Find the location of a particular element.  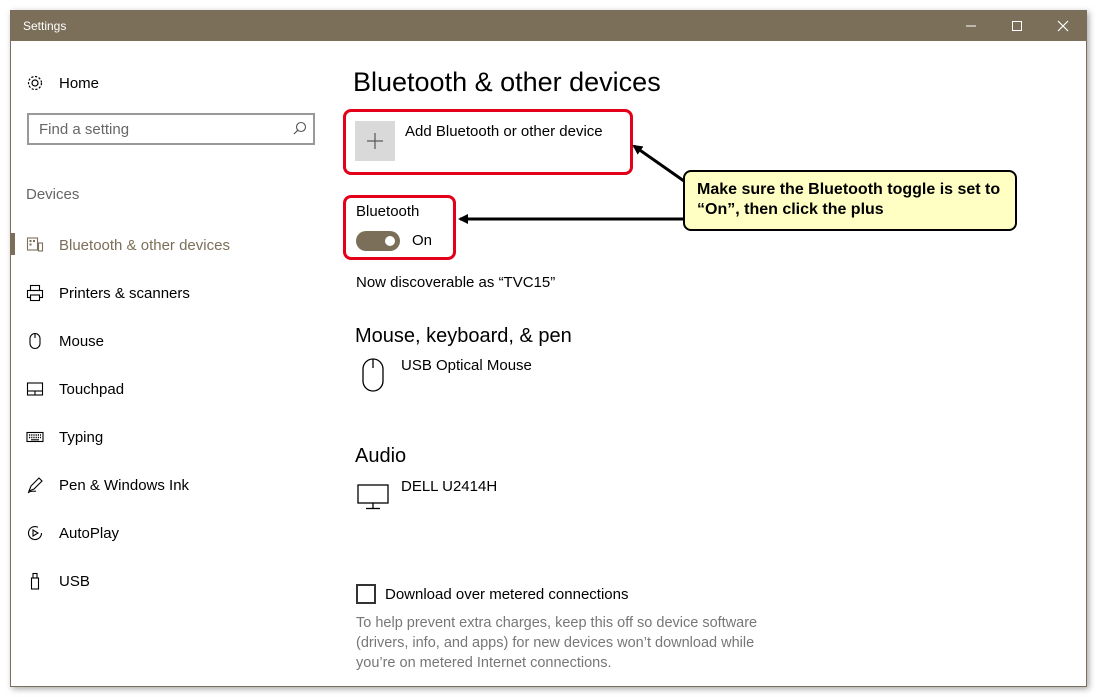

sidebar-item-label: Mouse is located at coordinates (82, 341).